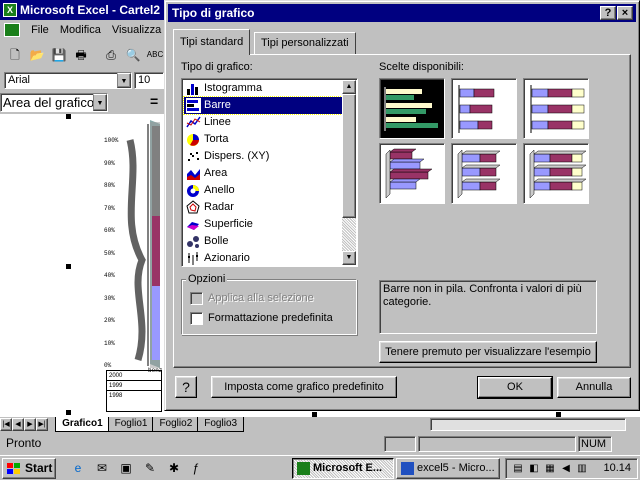  I want to click on default-format-checkbox, so click(196, 318).